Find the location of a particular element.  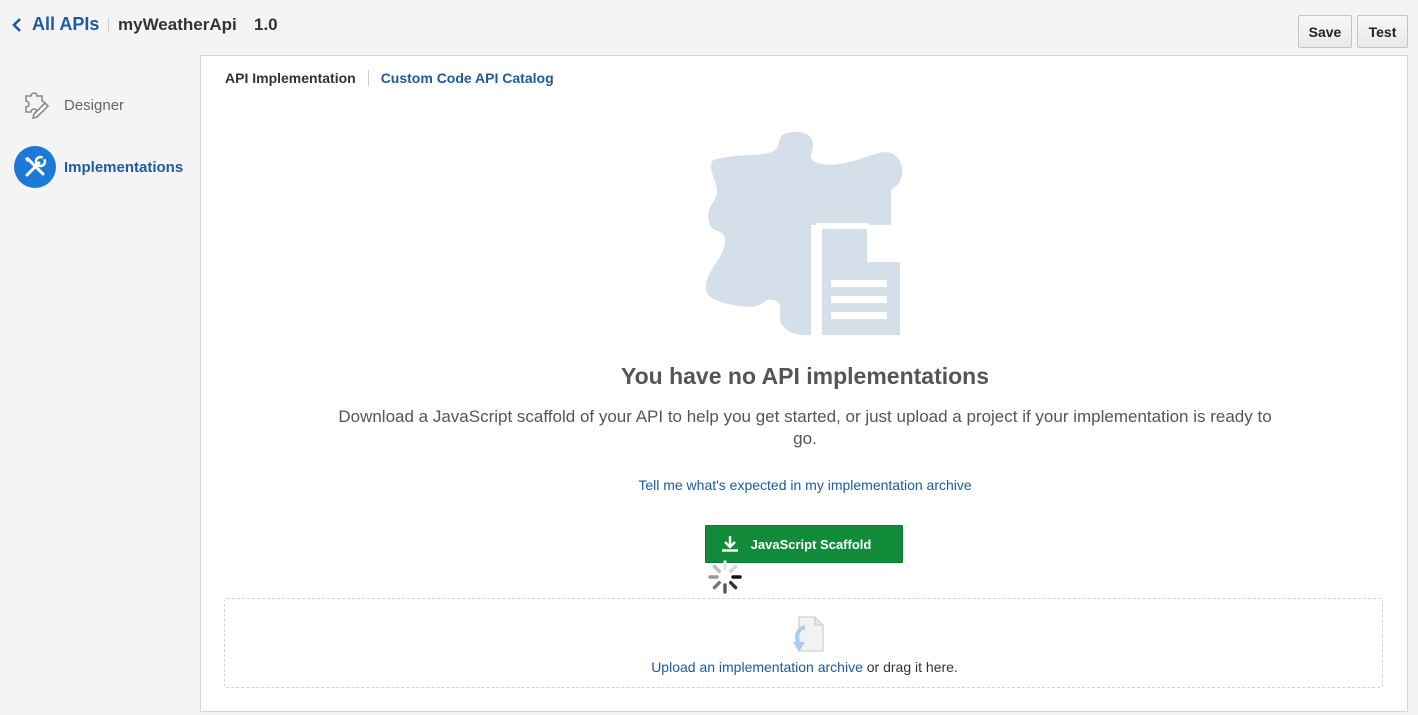

tab-api-implementation: API Implementation is located at coordinates (290, 78).